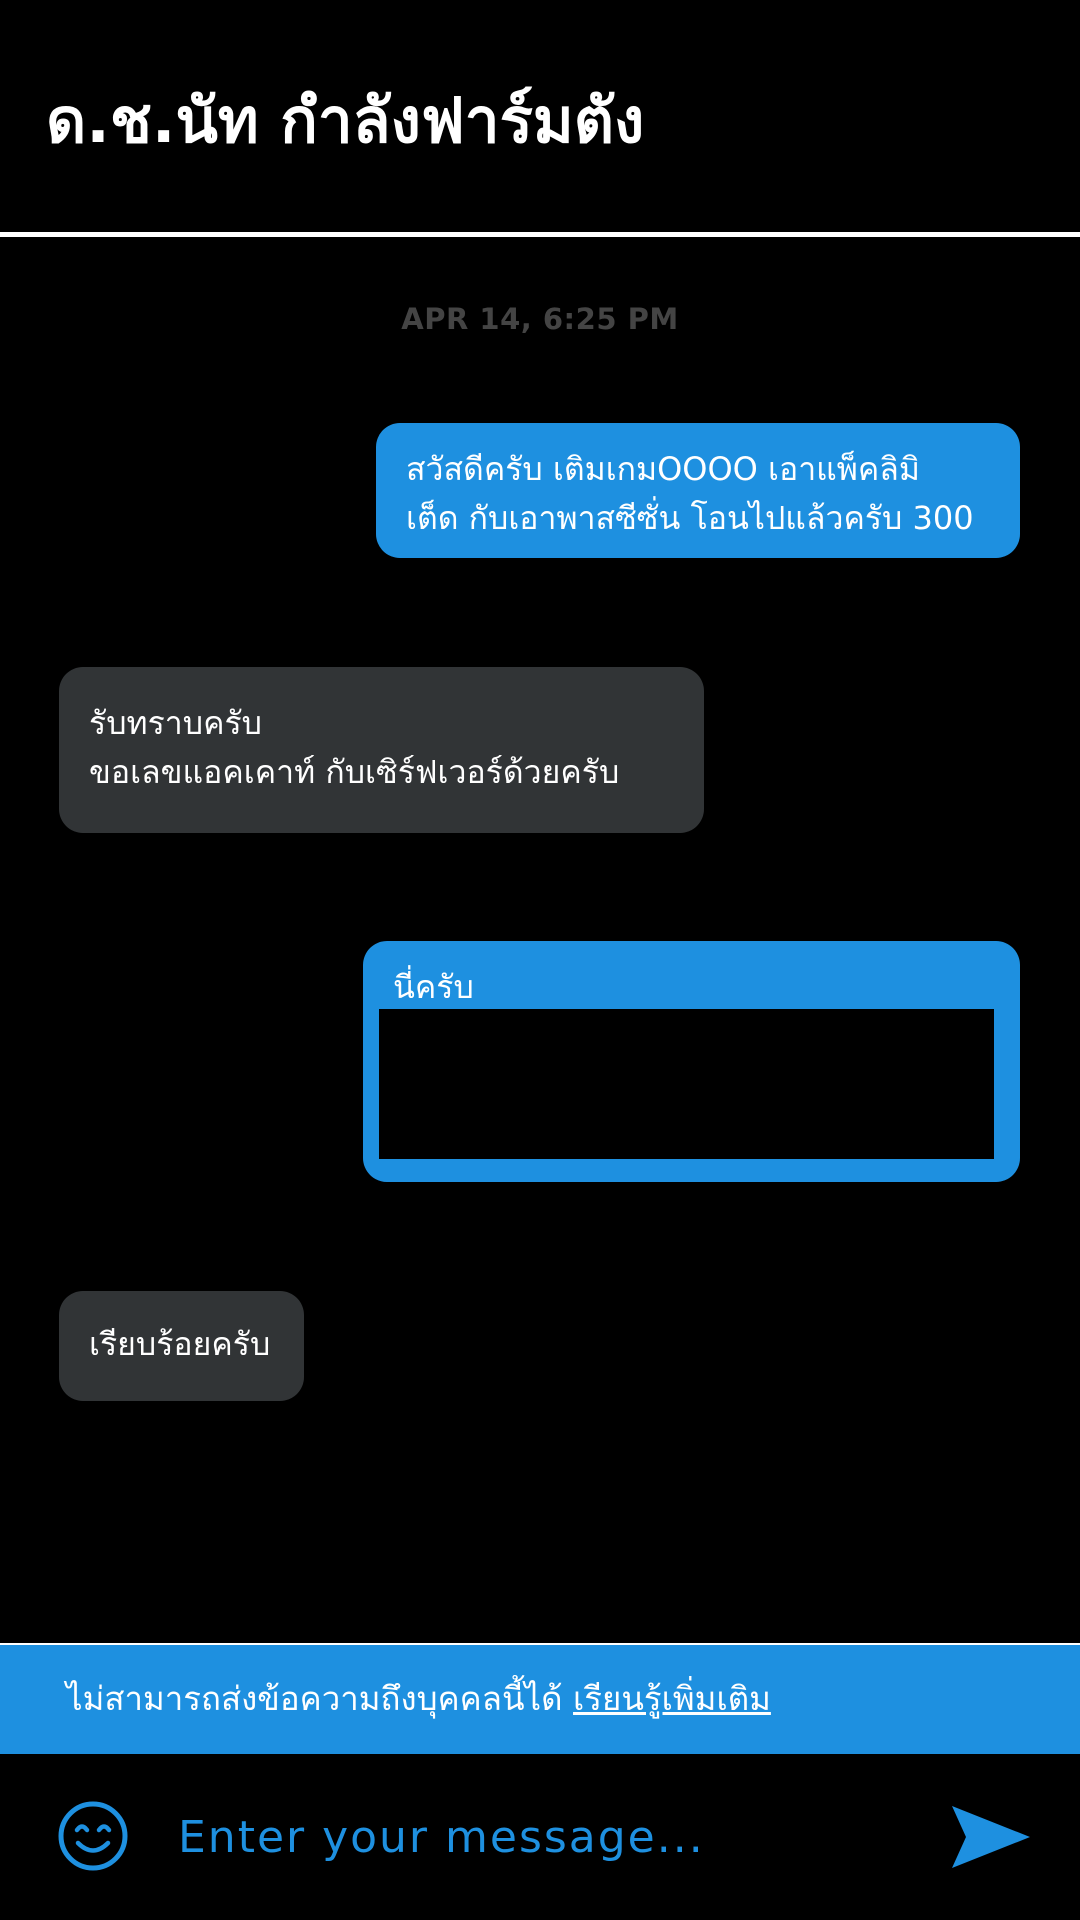  What do you see at coordinates (686, 1084) in the screenshot?
I see `image-attachment` at bounding box center [686, 1084].